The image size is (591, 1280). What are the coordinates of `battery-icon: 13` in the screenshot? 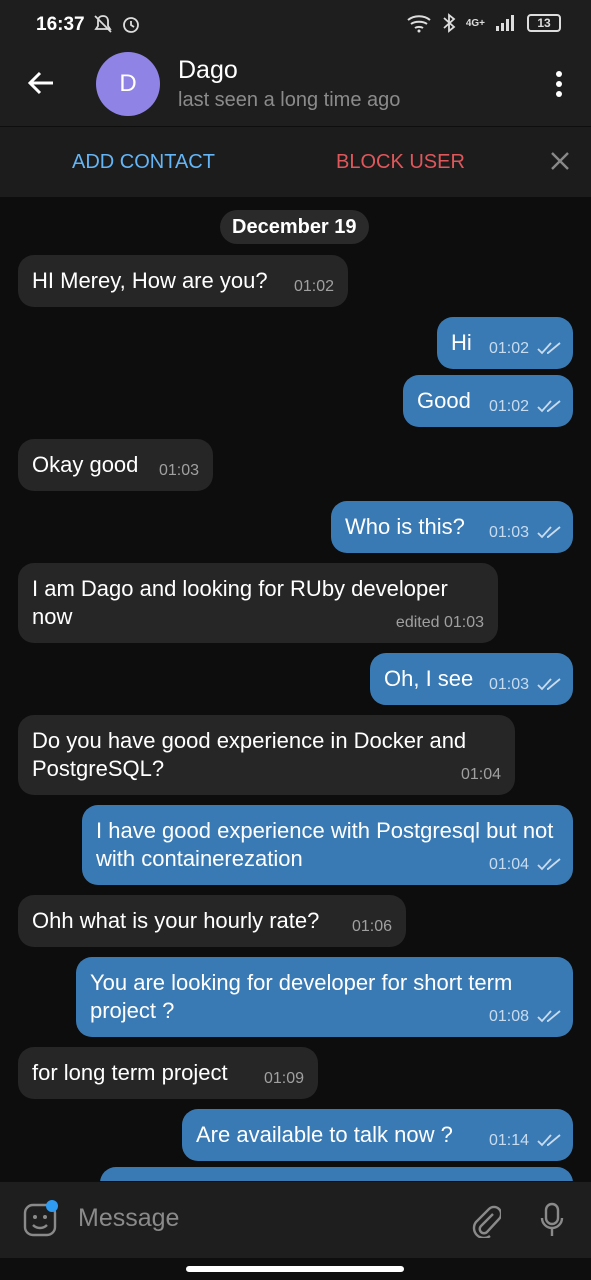 It's located at (544, 23).